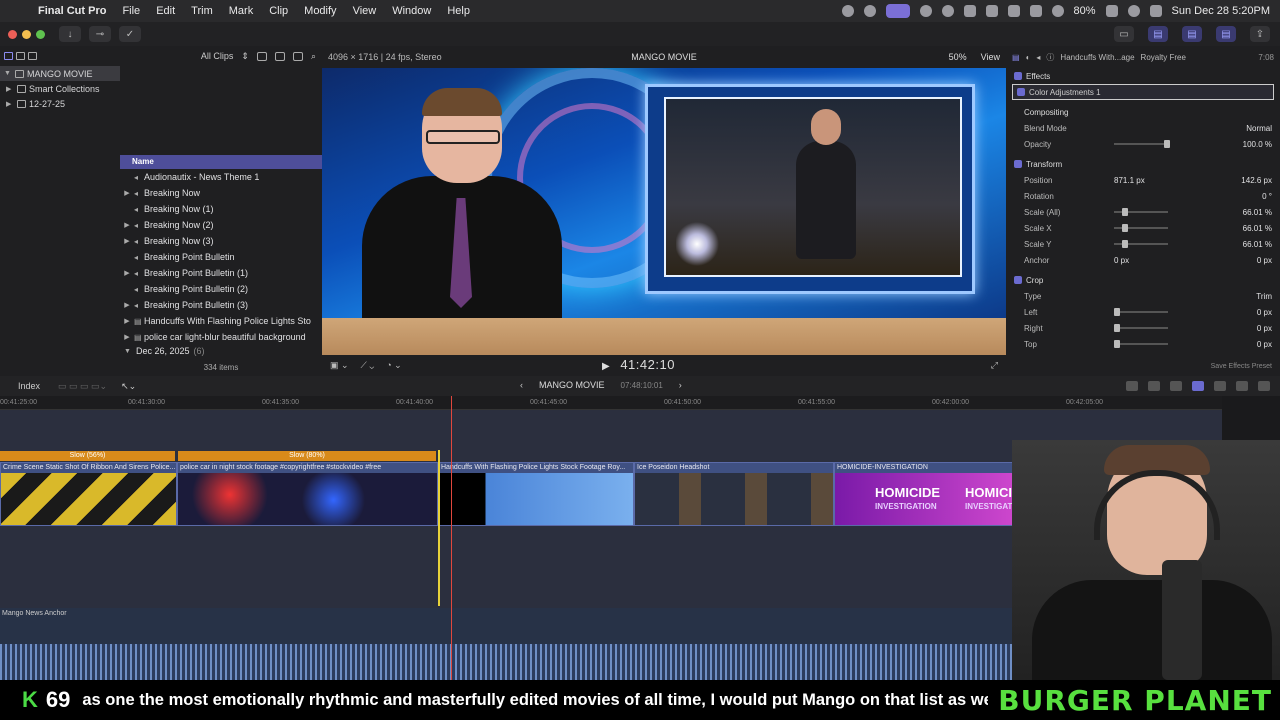 Image resolution: width=1280 pixels, height=720 pixels. I want to click on inset-video-frame, so click(810, 189).